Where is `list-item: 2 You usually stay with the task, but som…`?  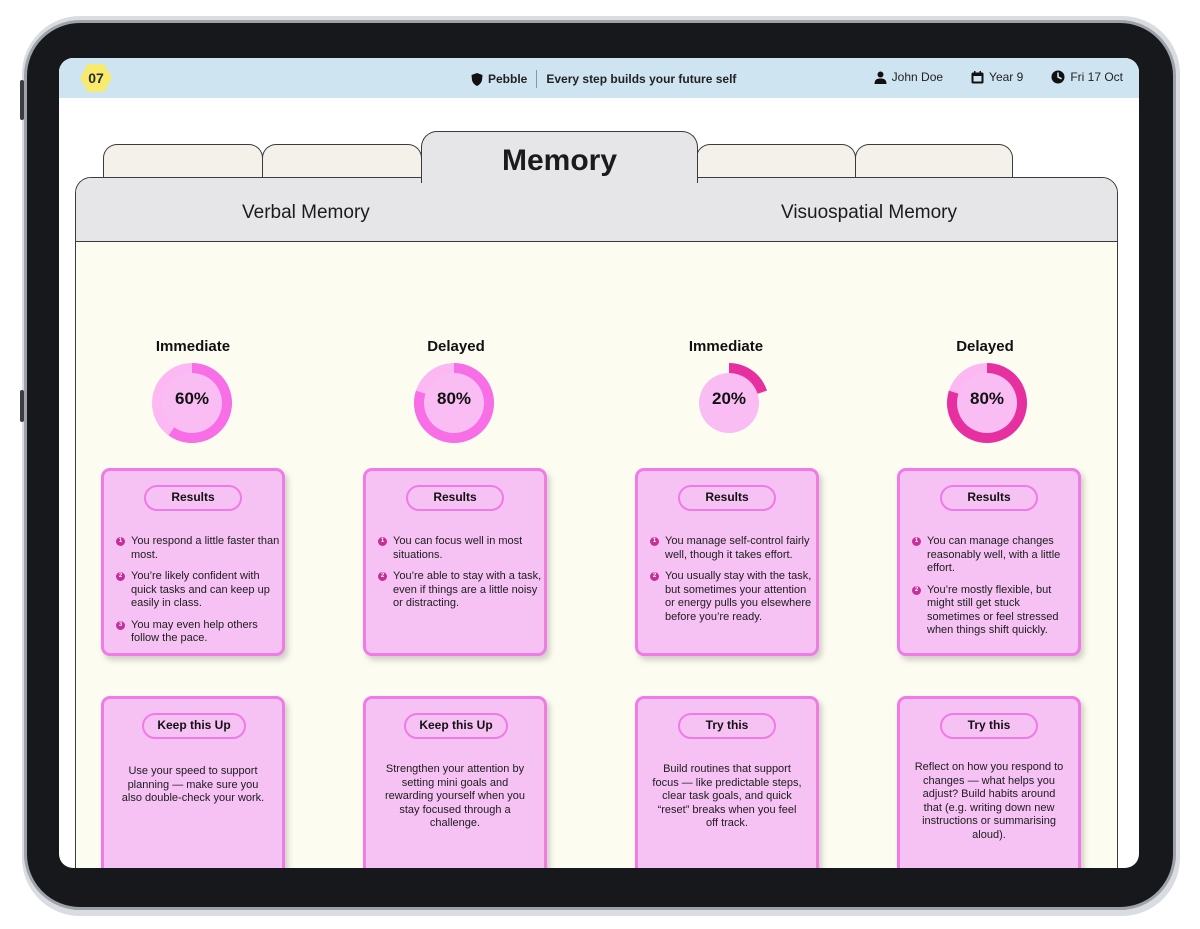 list-item: 2 You usually stay with the task, but som… is located at coordinates (732, 597).